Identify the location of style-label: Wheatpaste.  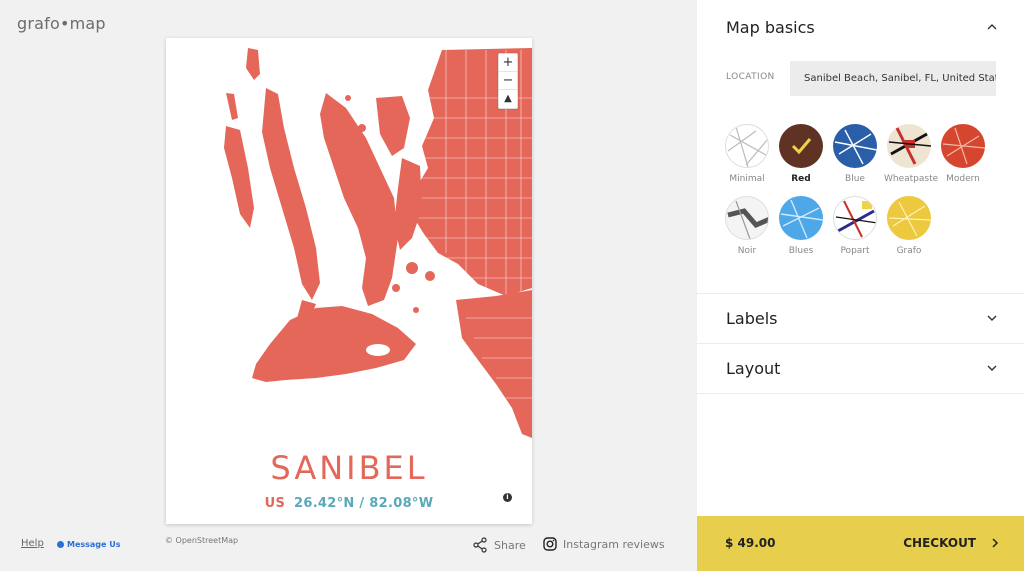
(911, 179).